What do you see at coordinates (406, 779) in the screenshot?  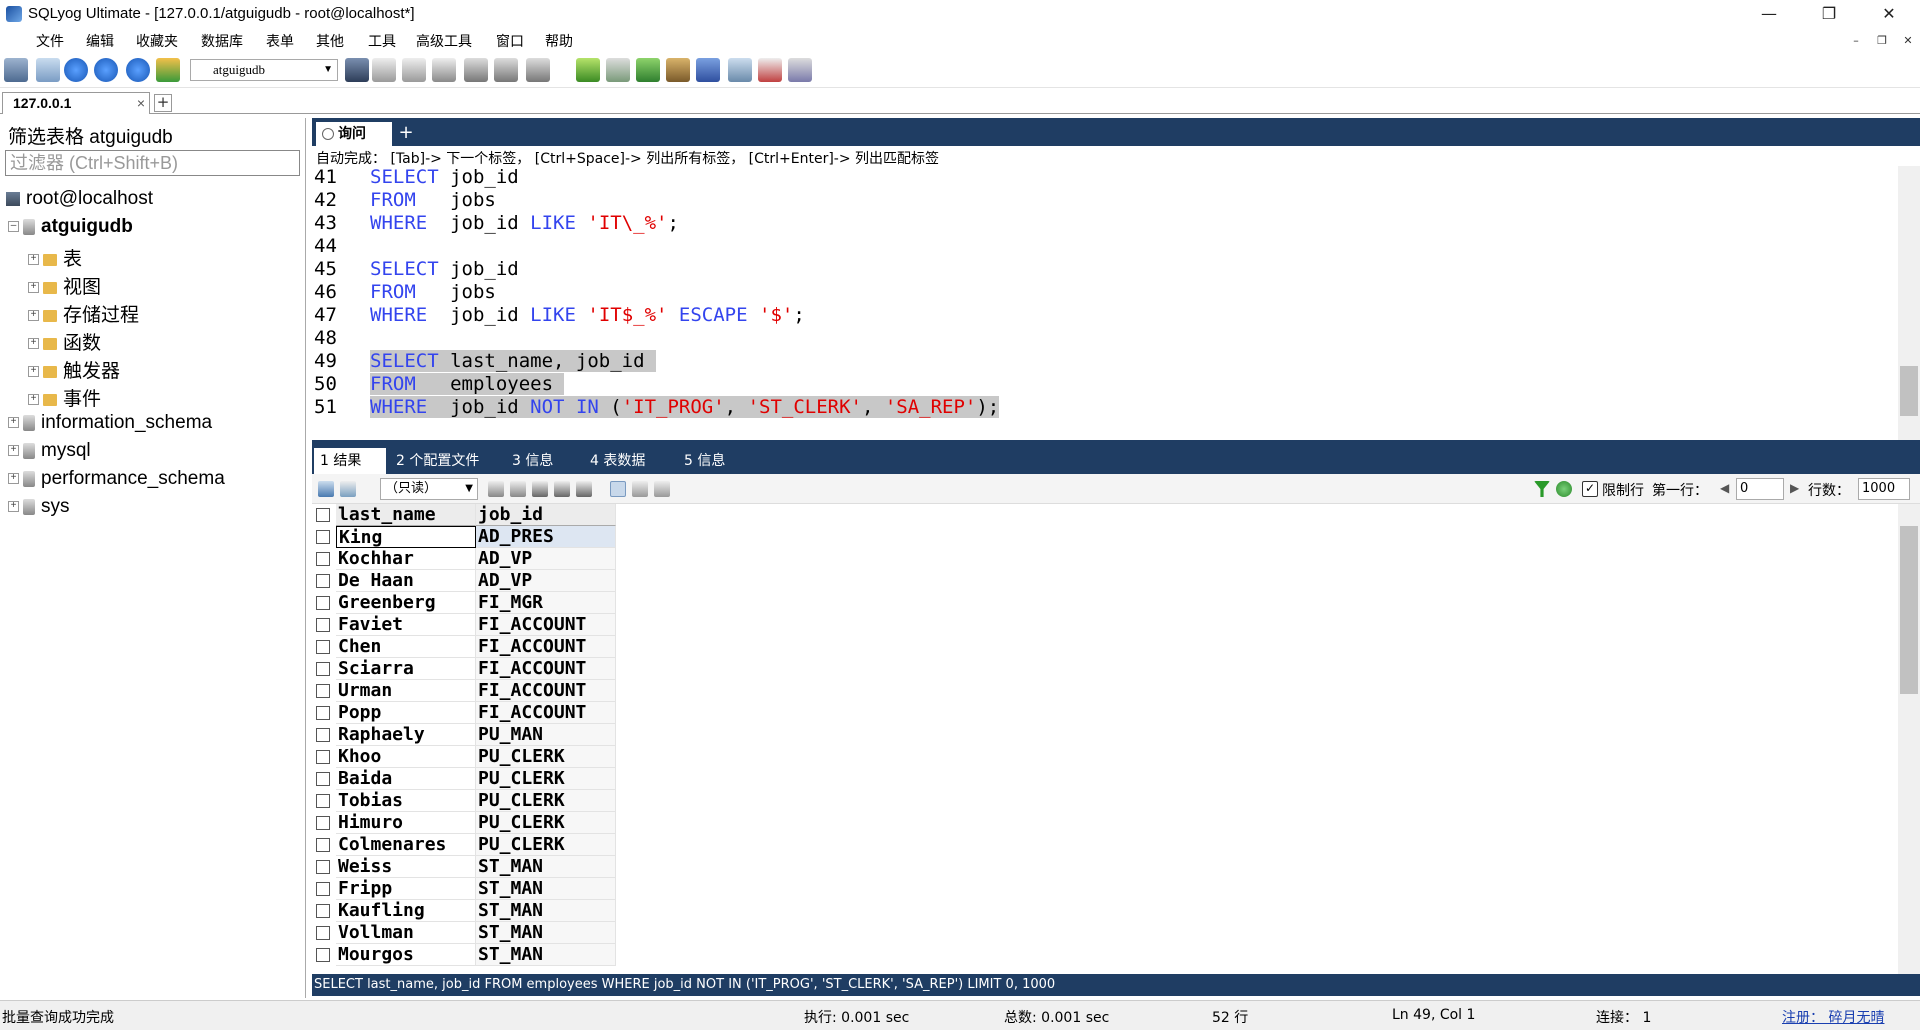 I see `cell-last-name: Baida` at bounding box center [406, 779].